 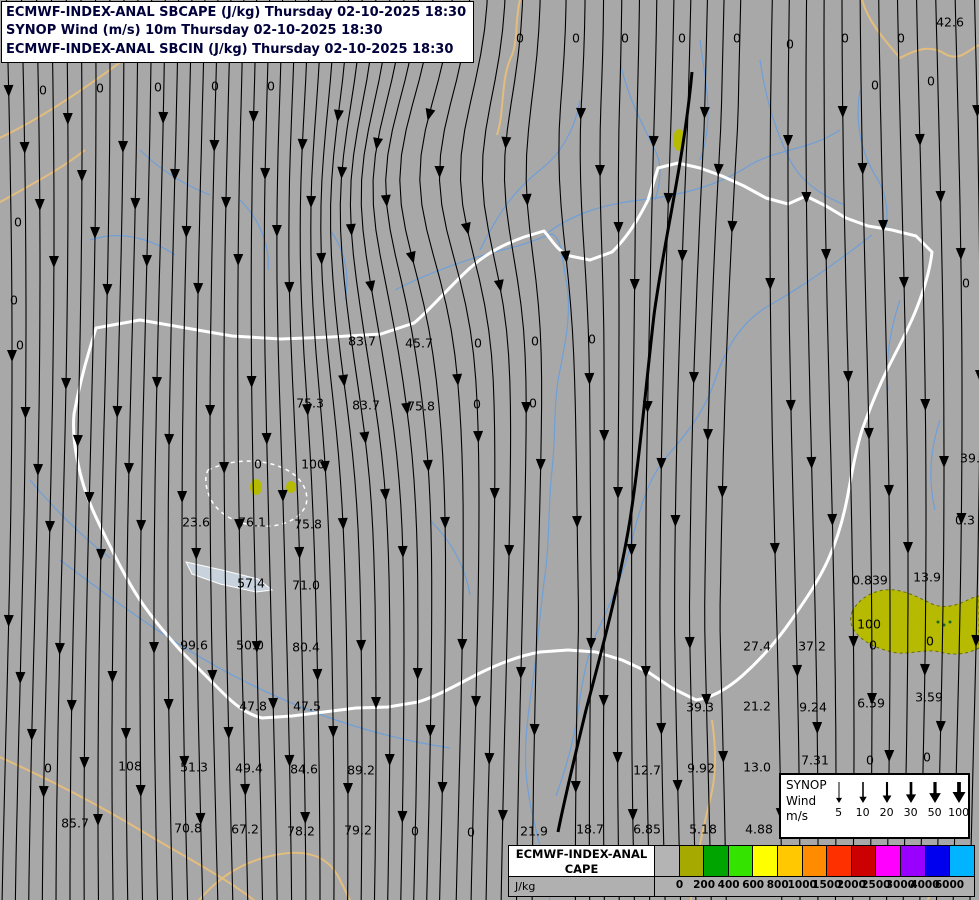 What do you see at coordinates (582, 886) in the screenshot?
I see `cape-legend-unit: J/kg` at bounding box center [582, 886].